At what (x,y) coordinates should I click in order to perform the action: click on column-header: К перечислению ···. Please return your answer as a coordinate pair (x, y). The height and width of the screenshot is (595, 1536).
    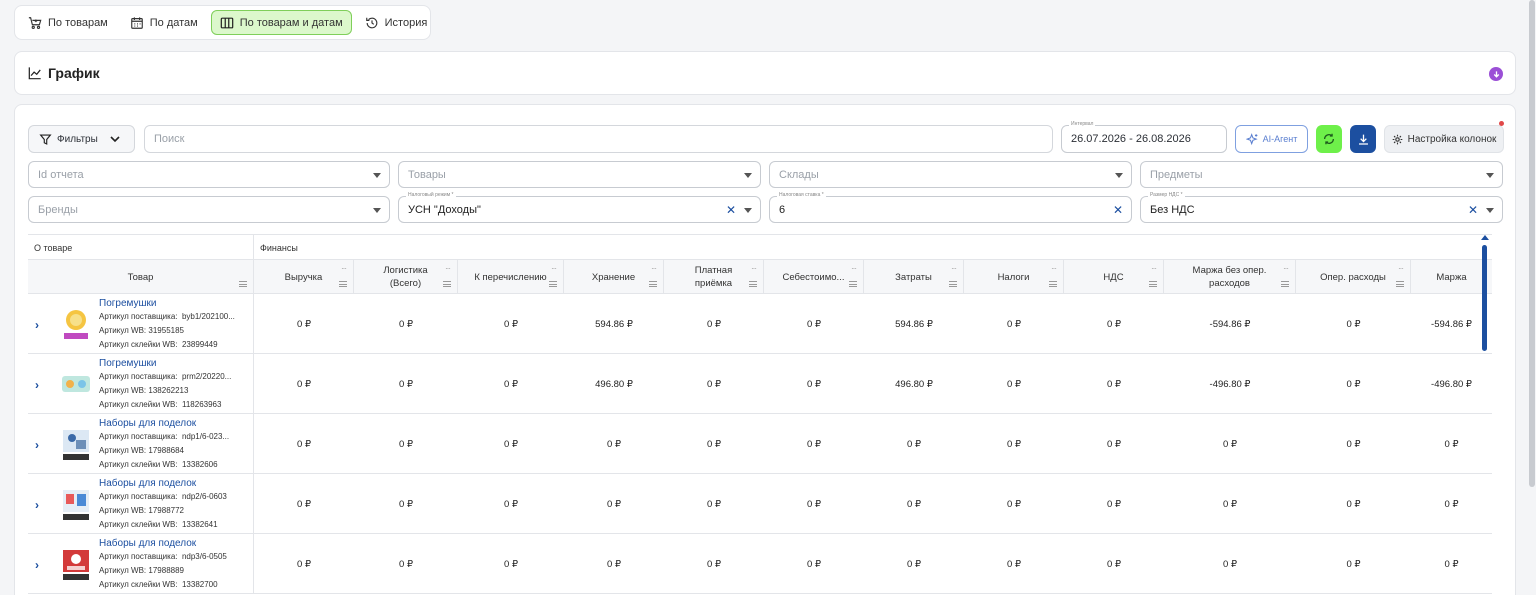
    Looking at the image, I should click on (511, 277).